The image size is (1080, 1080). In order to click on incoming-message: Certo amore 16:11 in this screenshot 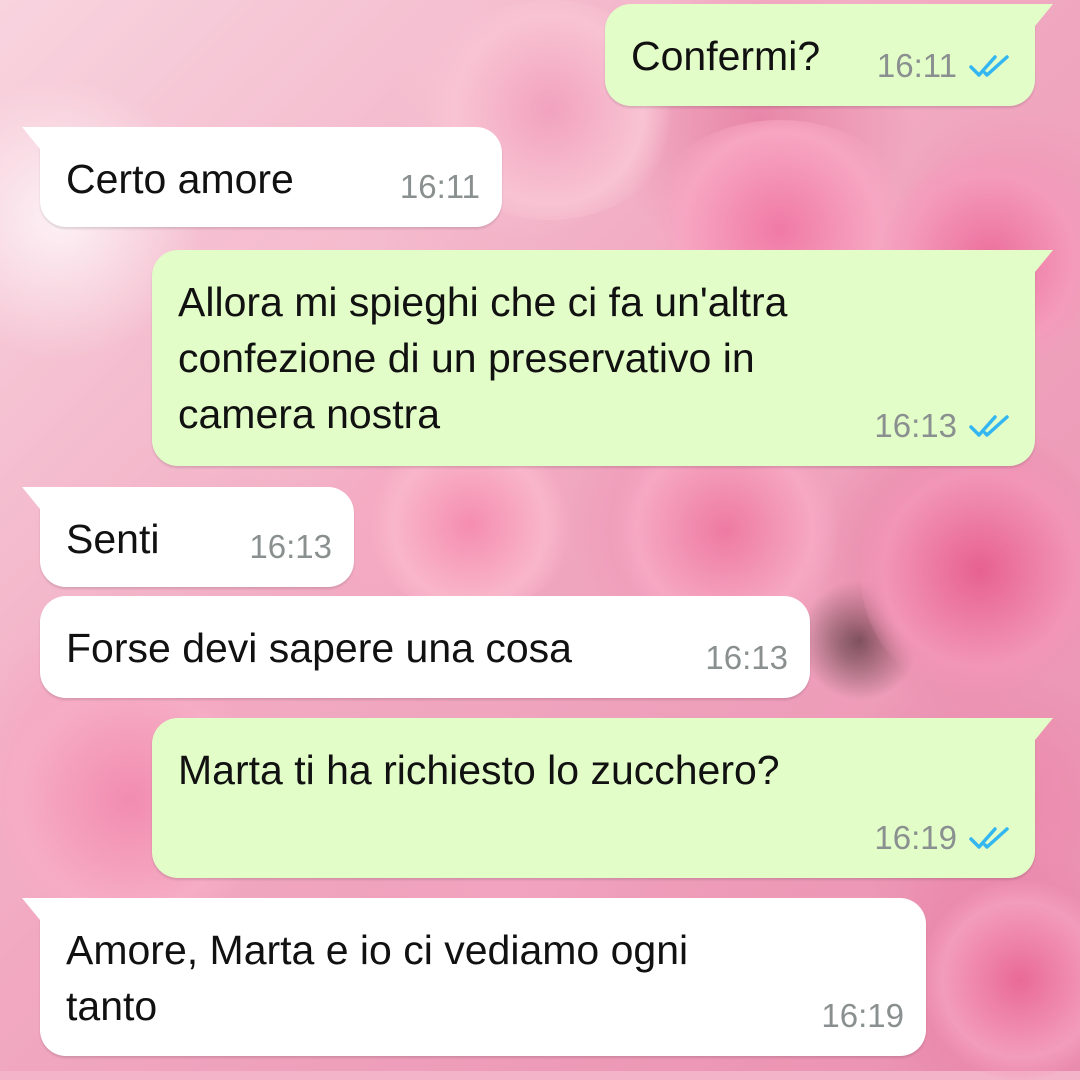, I will do `click(262, 177)`.